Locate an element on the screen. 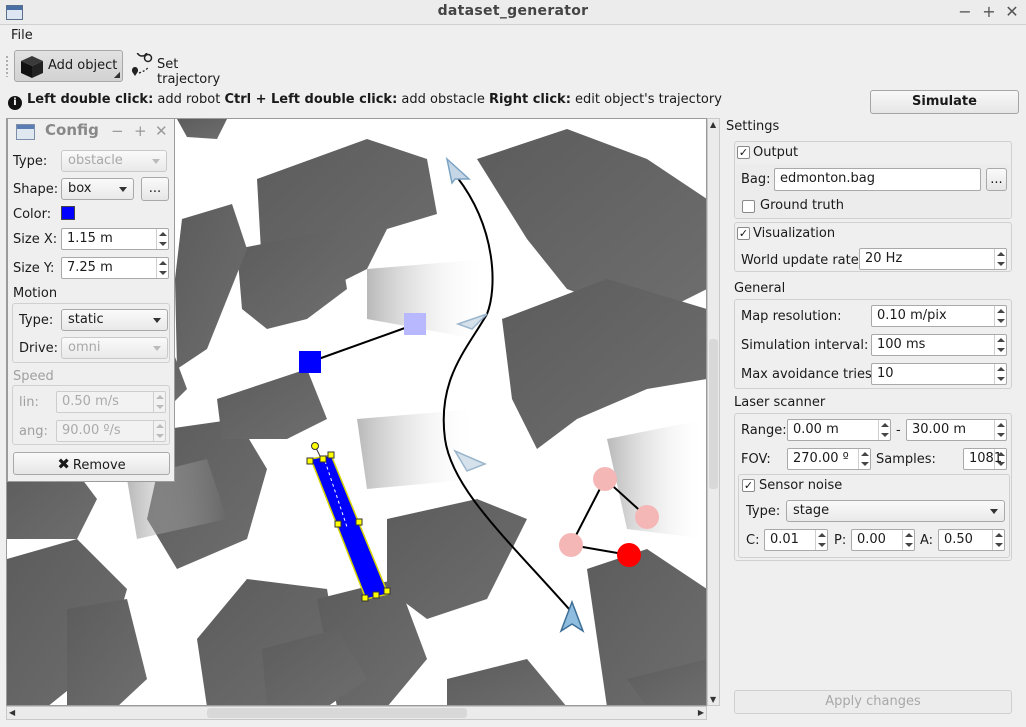 Image resolution: width=1026 pixels, height=727 pixels. noise-a-spinbox: 0.50 is located at coordinates (971, 540).